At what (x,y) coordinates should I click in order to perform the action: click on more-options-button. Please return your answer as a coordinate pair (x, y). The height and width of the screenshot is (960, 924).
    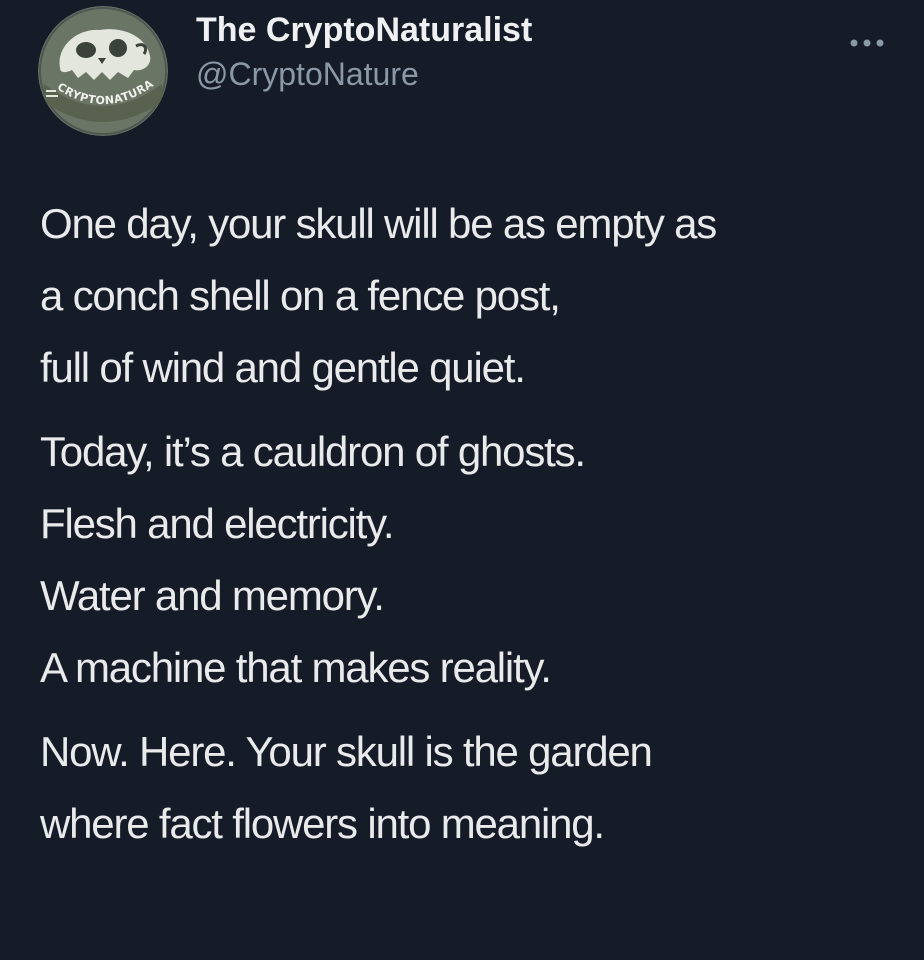
    Looking at the image, I should click on (867, 43).